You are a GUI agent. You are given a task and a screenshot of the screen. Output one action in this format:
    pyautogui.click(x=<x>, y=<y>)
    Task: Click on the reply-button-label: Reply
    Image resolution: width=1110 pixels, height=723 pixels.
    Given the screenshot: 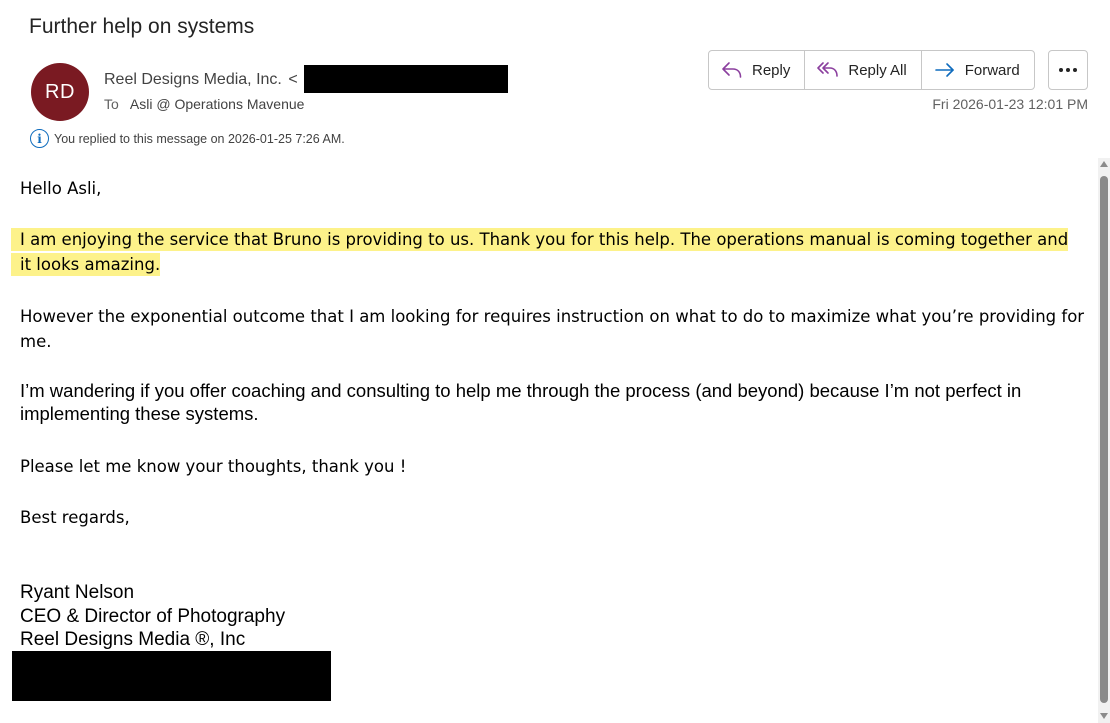 What is the action you would take?
    pyautogui.click(x=771, y=70)
    